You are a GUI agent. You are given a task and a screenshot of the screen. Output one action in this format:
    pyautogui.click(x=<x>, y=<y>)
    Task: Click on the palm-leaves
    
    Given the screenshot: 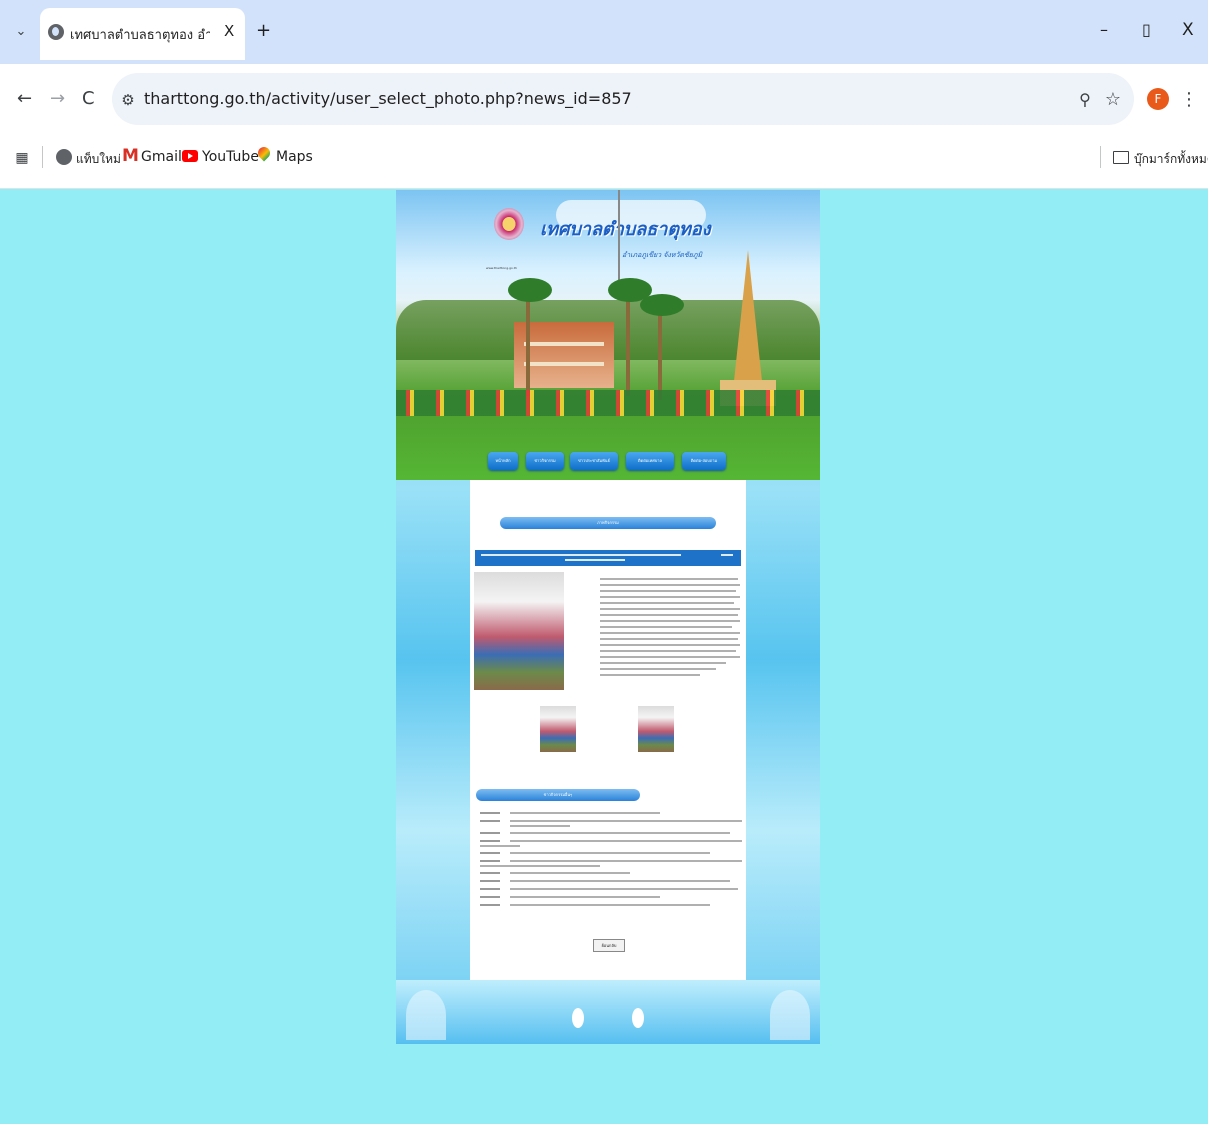 What is the action you would take?
    pyautogui.click(x=530, y=290)
    